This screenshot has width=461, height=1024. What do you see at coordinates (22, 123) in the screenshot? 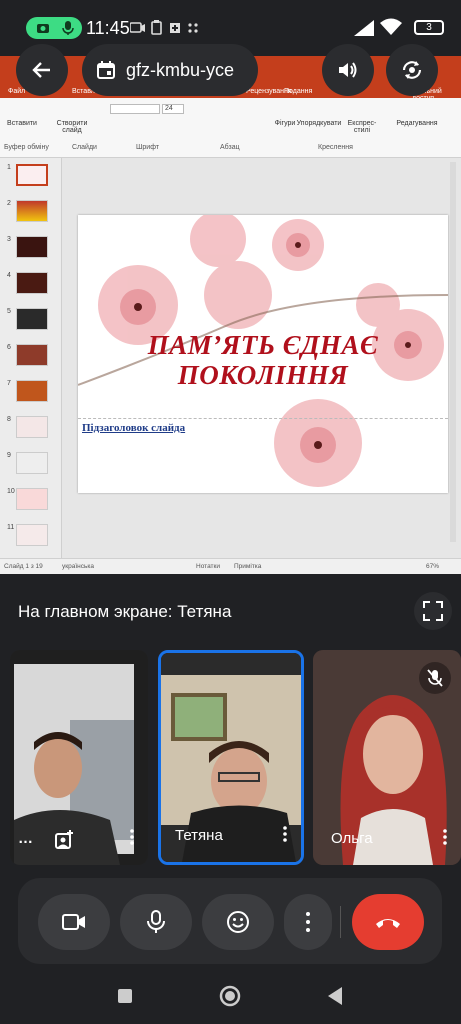
I see `paste-button: Вставити` at bounding box center [22, 123].